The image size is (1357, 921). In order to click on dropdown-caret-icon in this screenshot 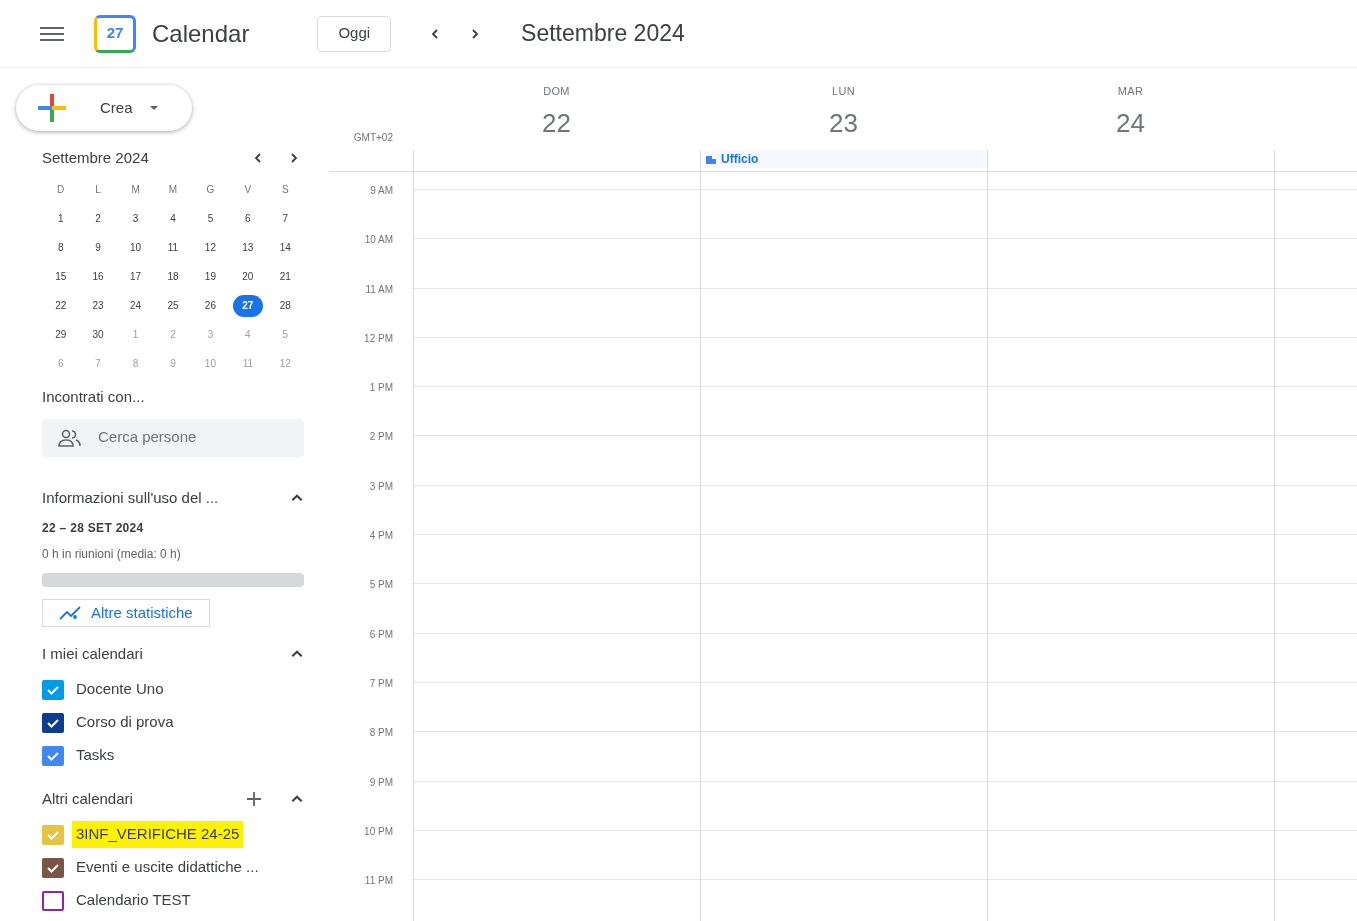, I will do `click(153, 108)`.